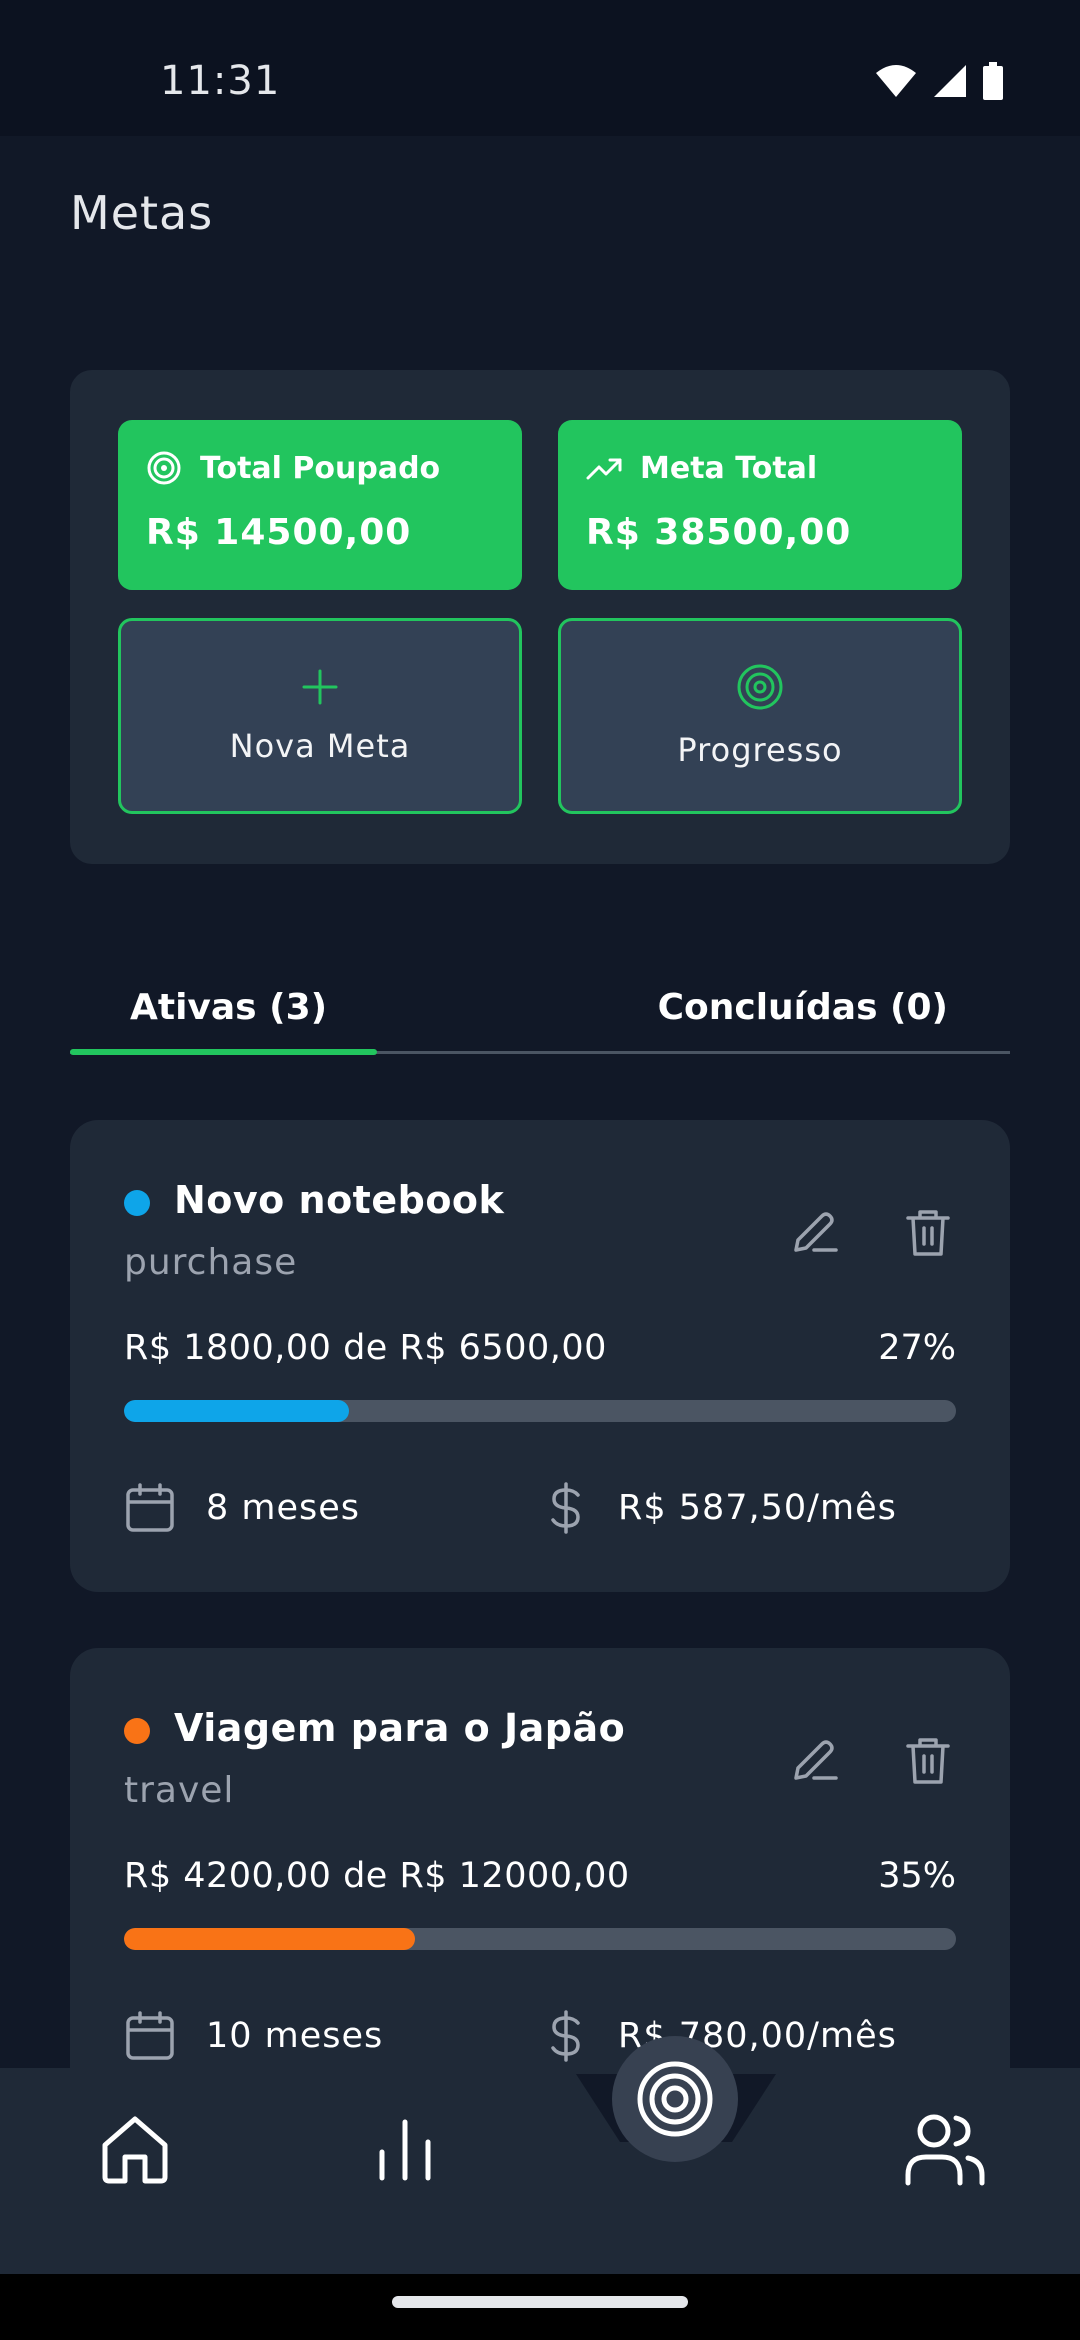 This screenshot has width=1080, height=2340. Describe the element at coordinates (540, 2155) in the screenshot. I see `bottom-nav` at that location.